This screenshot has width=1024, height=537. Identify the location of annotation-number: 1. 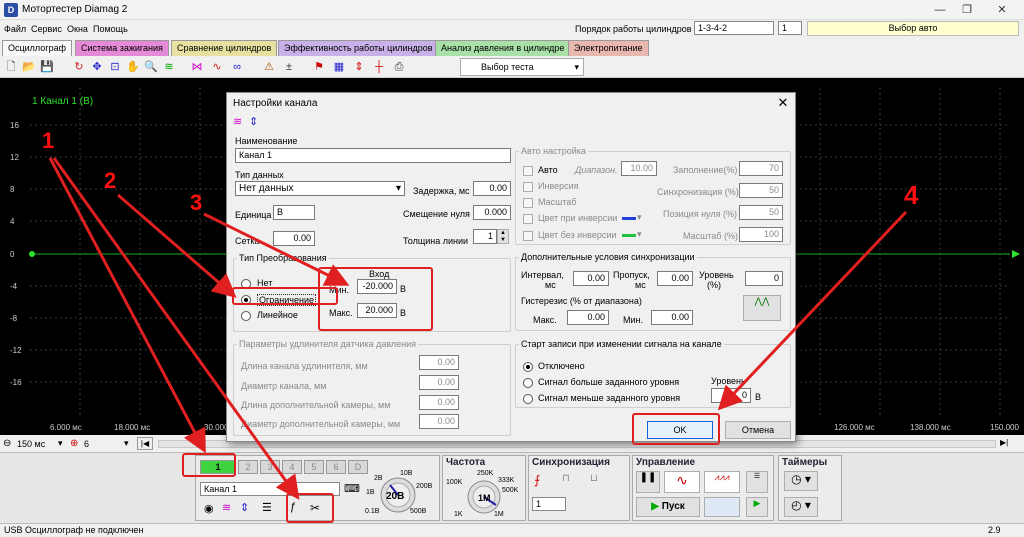
(48, 140).